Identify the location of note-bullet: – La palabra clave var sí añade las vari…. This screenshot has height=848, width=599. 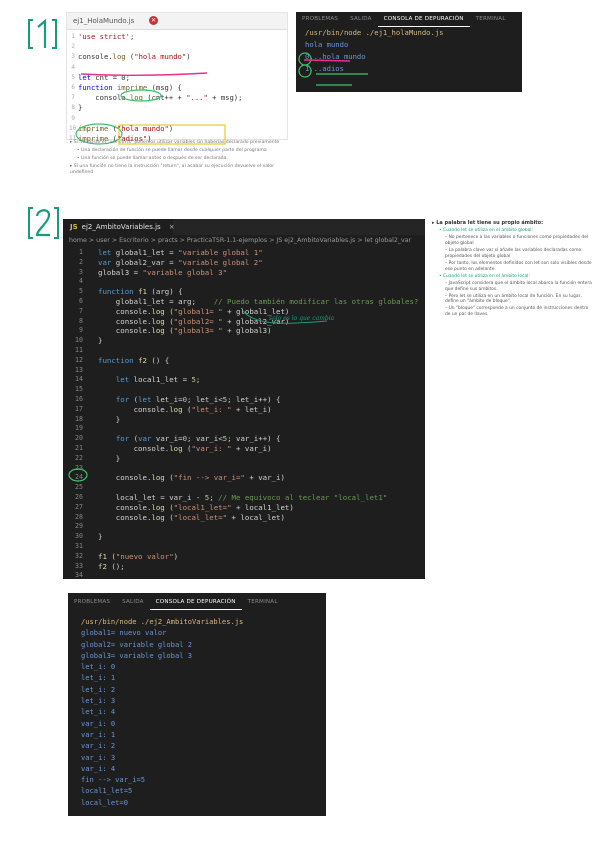
(513, 253).